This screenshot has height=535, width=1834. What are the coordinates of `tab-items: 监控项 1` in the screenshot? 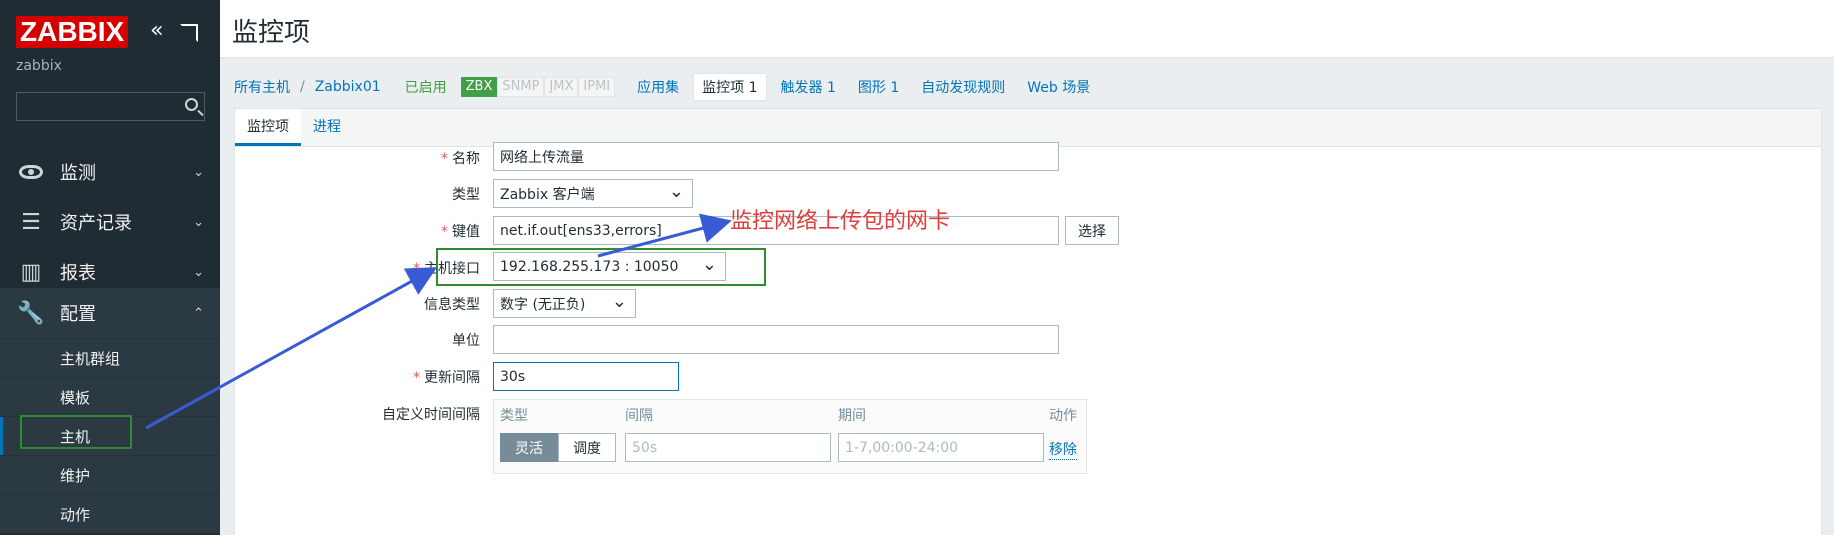 It's located at (730, 87).